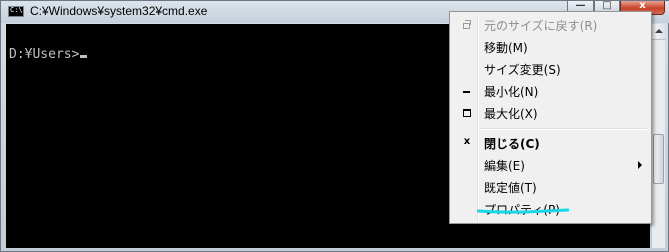 This screenshot has height=252, width=669. I want to click on scroll-thumb, so click(658, 159).